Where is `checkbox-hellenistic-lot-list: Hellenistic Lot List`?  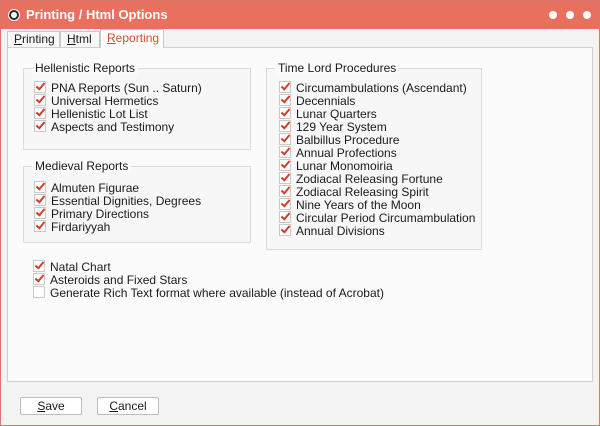 checkbox-hellenistic-lot-list: Hellenistic Lot List is located at coordinates (91, 114).